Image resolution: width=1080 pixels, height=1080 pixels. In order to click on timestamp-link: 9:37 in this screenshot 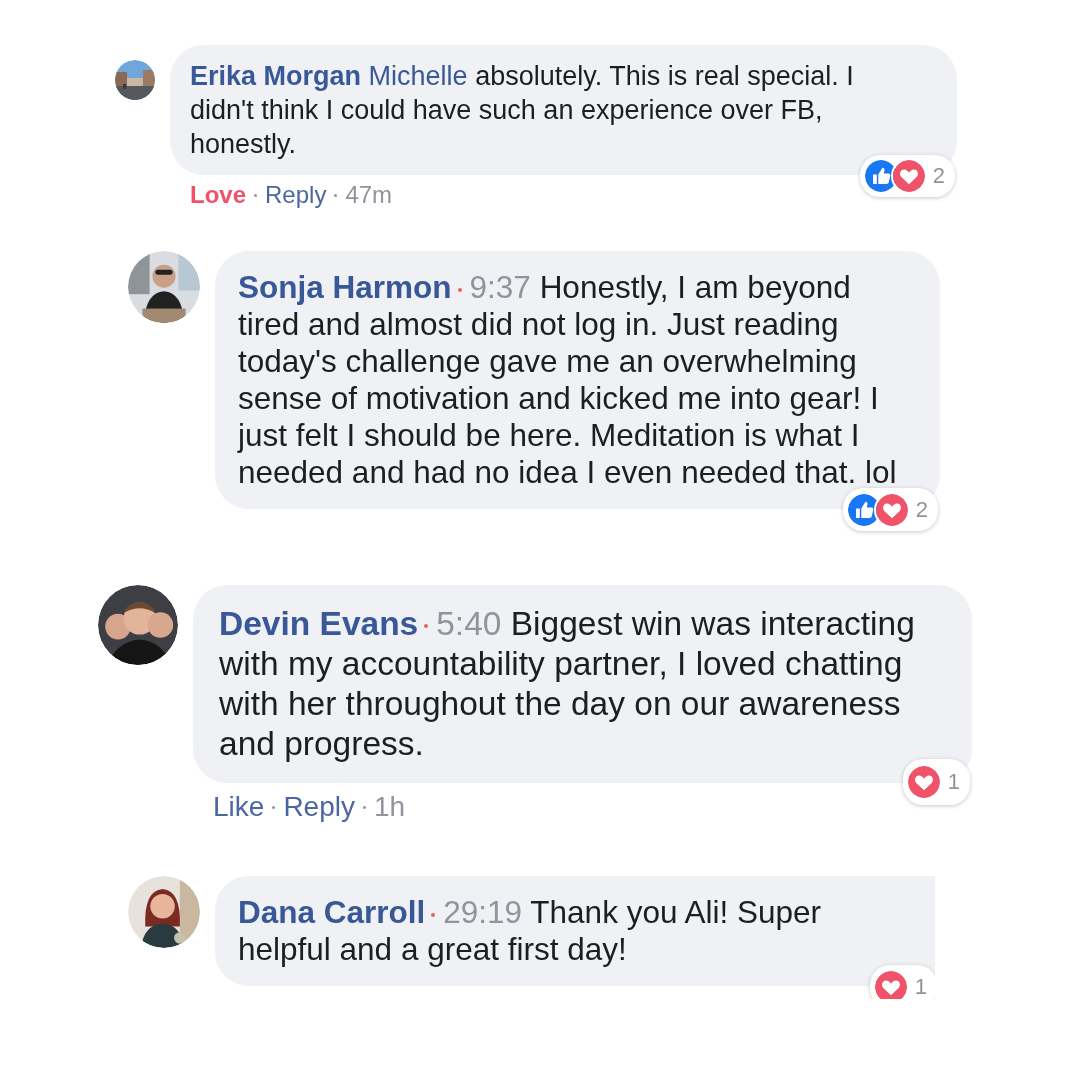, I will do `click(500, 287)`.